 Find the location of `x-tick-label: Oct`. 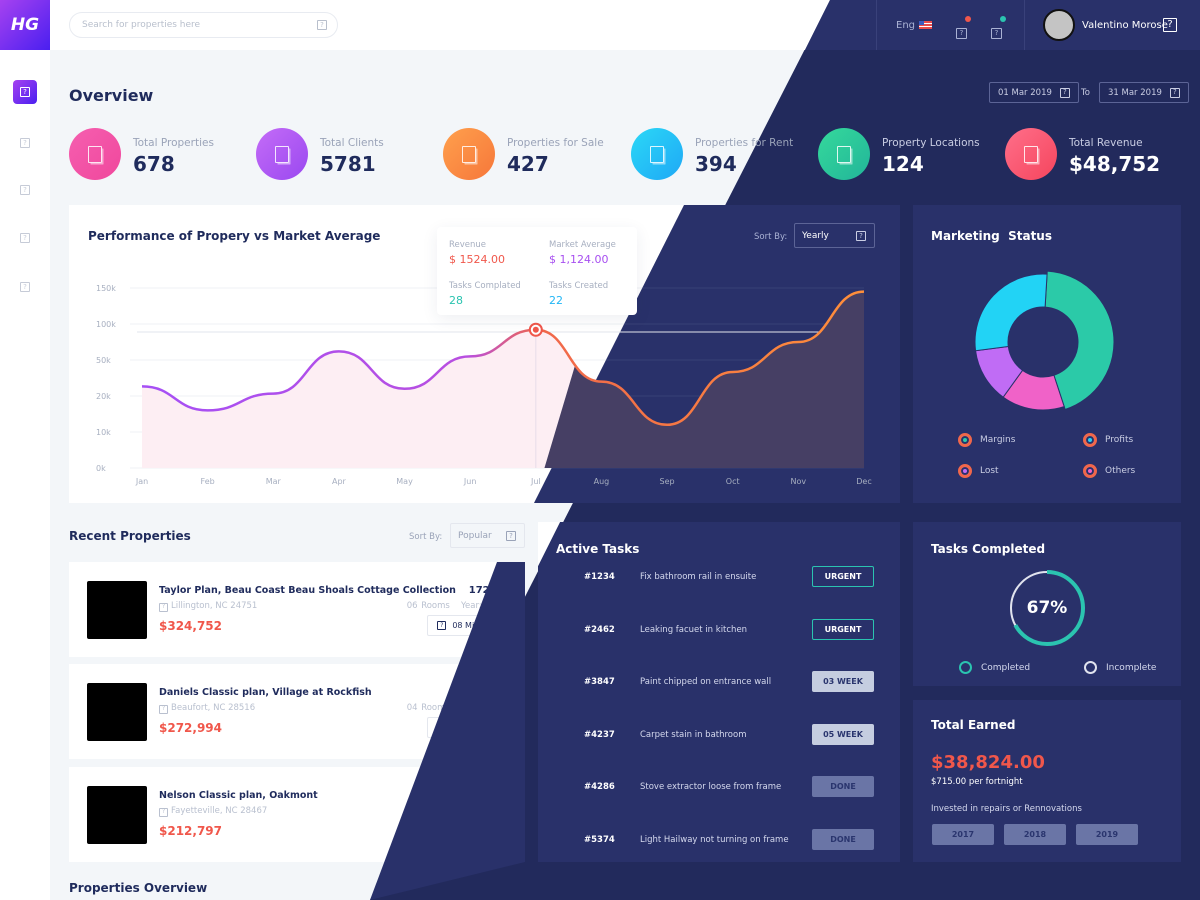

x-tick-label: Oct is located at coordinates (733, 481).